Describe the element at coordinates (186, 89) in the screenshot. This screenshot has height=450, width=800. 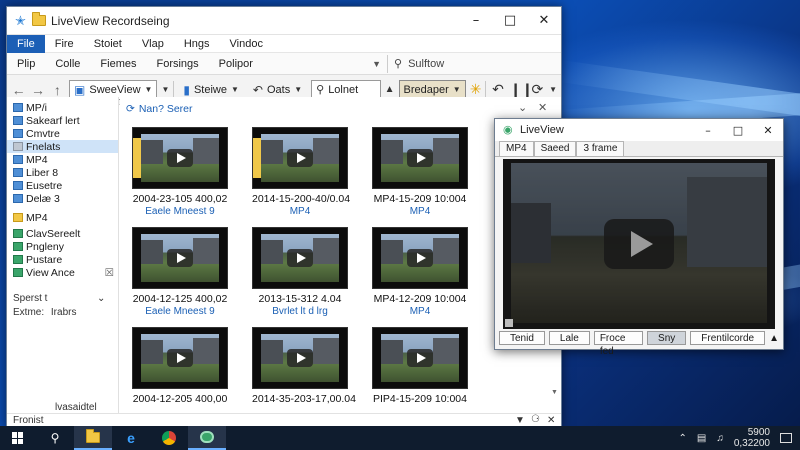
I see `share-icon: ▮` at that location.